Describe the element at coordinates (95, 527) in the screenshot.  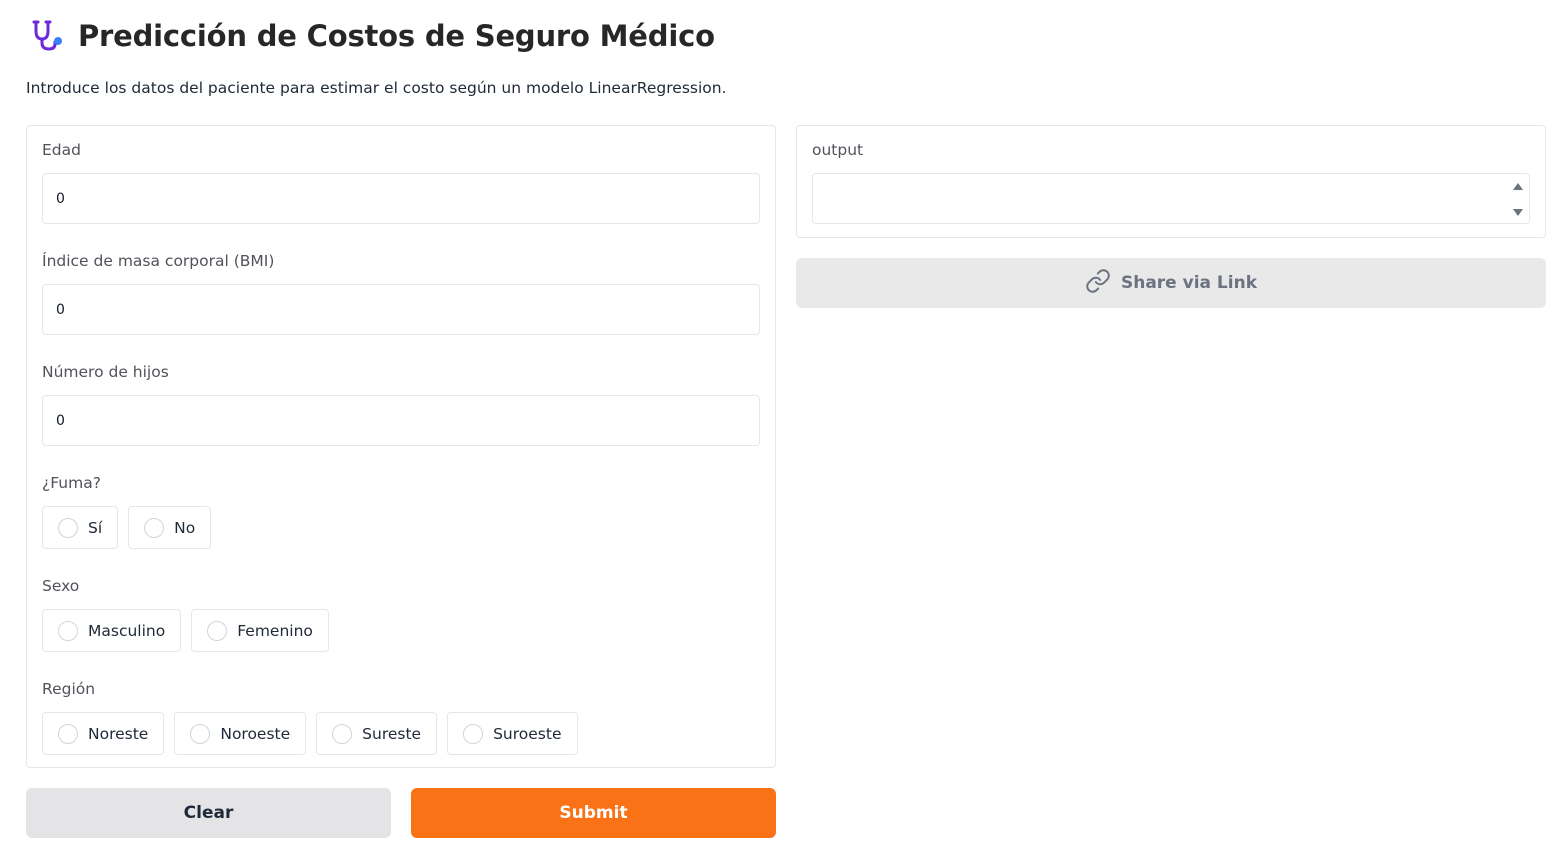
I see `radio-label: Sí` at that location.